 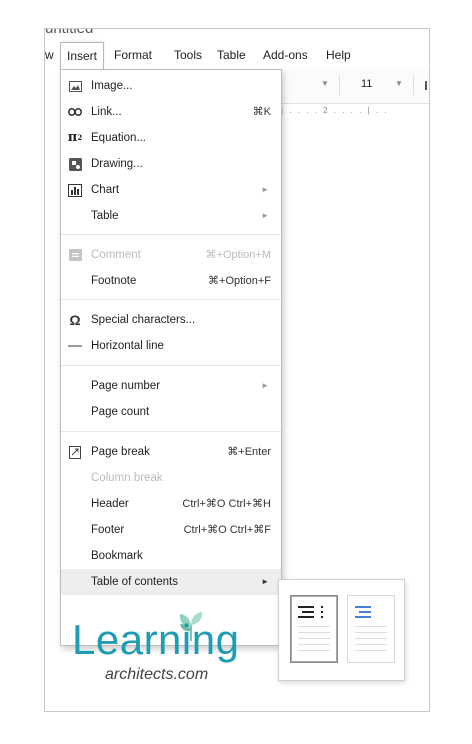 I want to click on shortcut-text: Ctrl+⌘O Ctrl+⌘F, so click(x=227, y=530).